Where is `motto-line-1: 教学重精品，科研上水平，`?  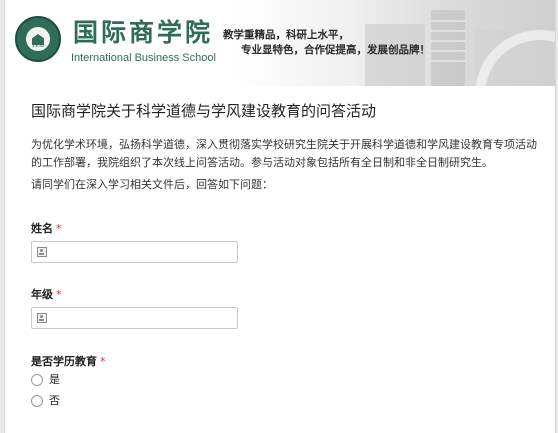 motto-line-1: 教学重精品，科研上水平， is located at coordinates (286, 35).